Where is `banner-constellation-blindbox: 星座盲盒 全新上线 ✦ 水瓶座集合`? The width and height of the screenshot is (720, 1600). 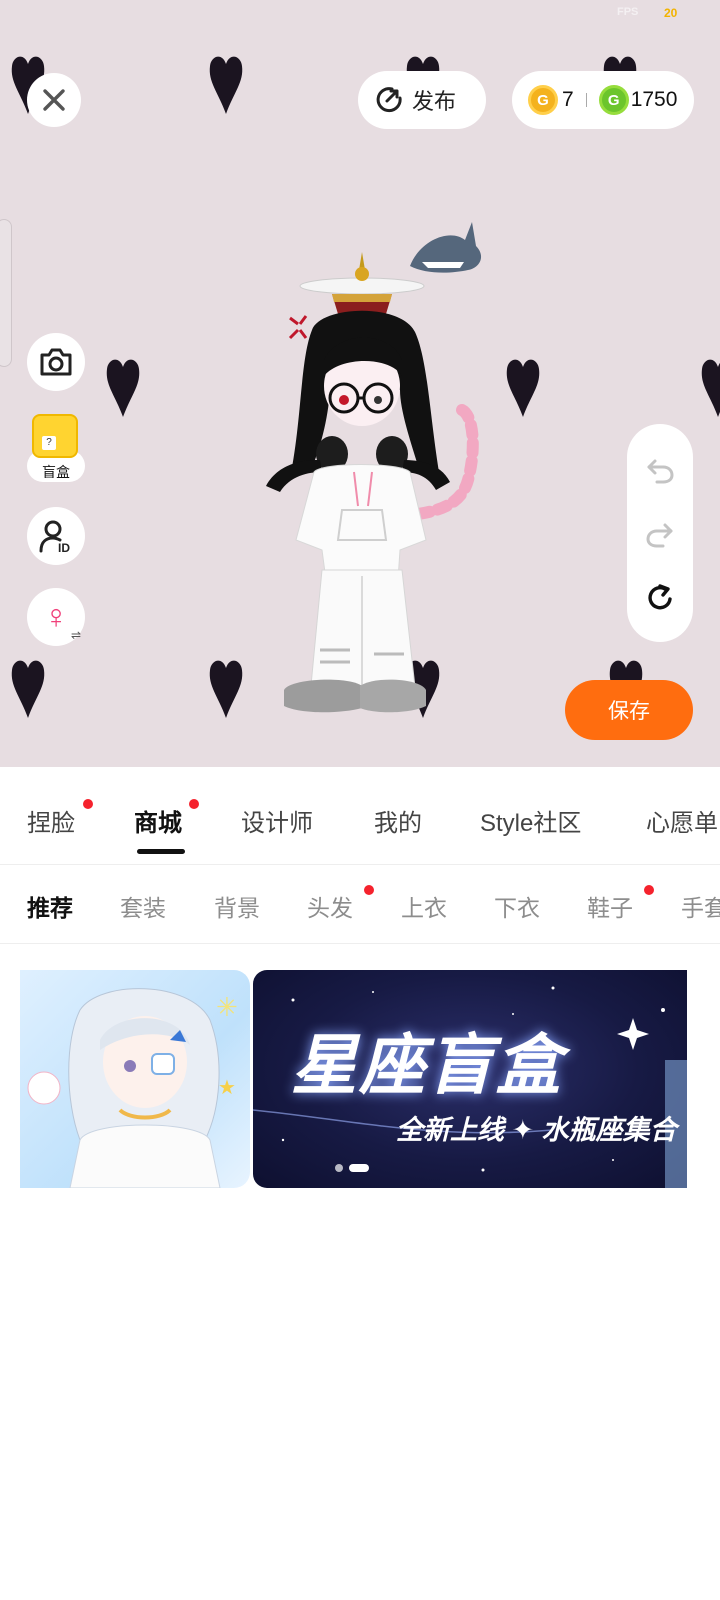 banner-constellation-blindbox: 星座盲盒 全新上线 ✦ 水瓶座集合 is located at coordinates (470, 1079).